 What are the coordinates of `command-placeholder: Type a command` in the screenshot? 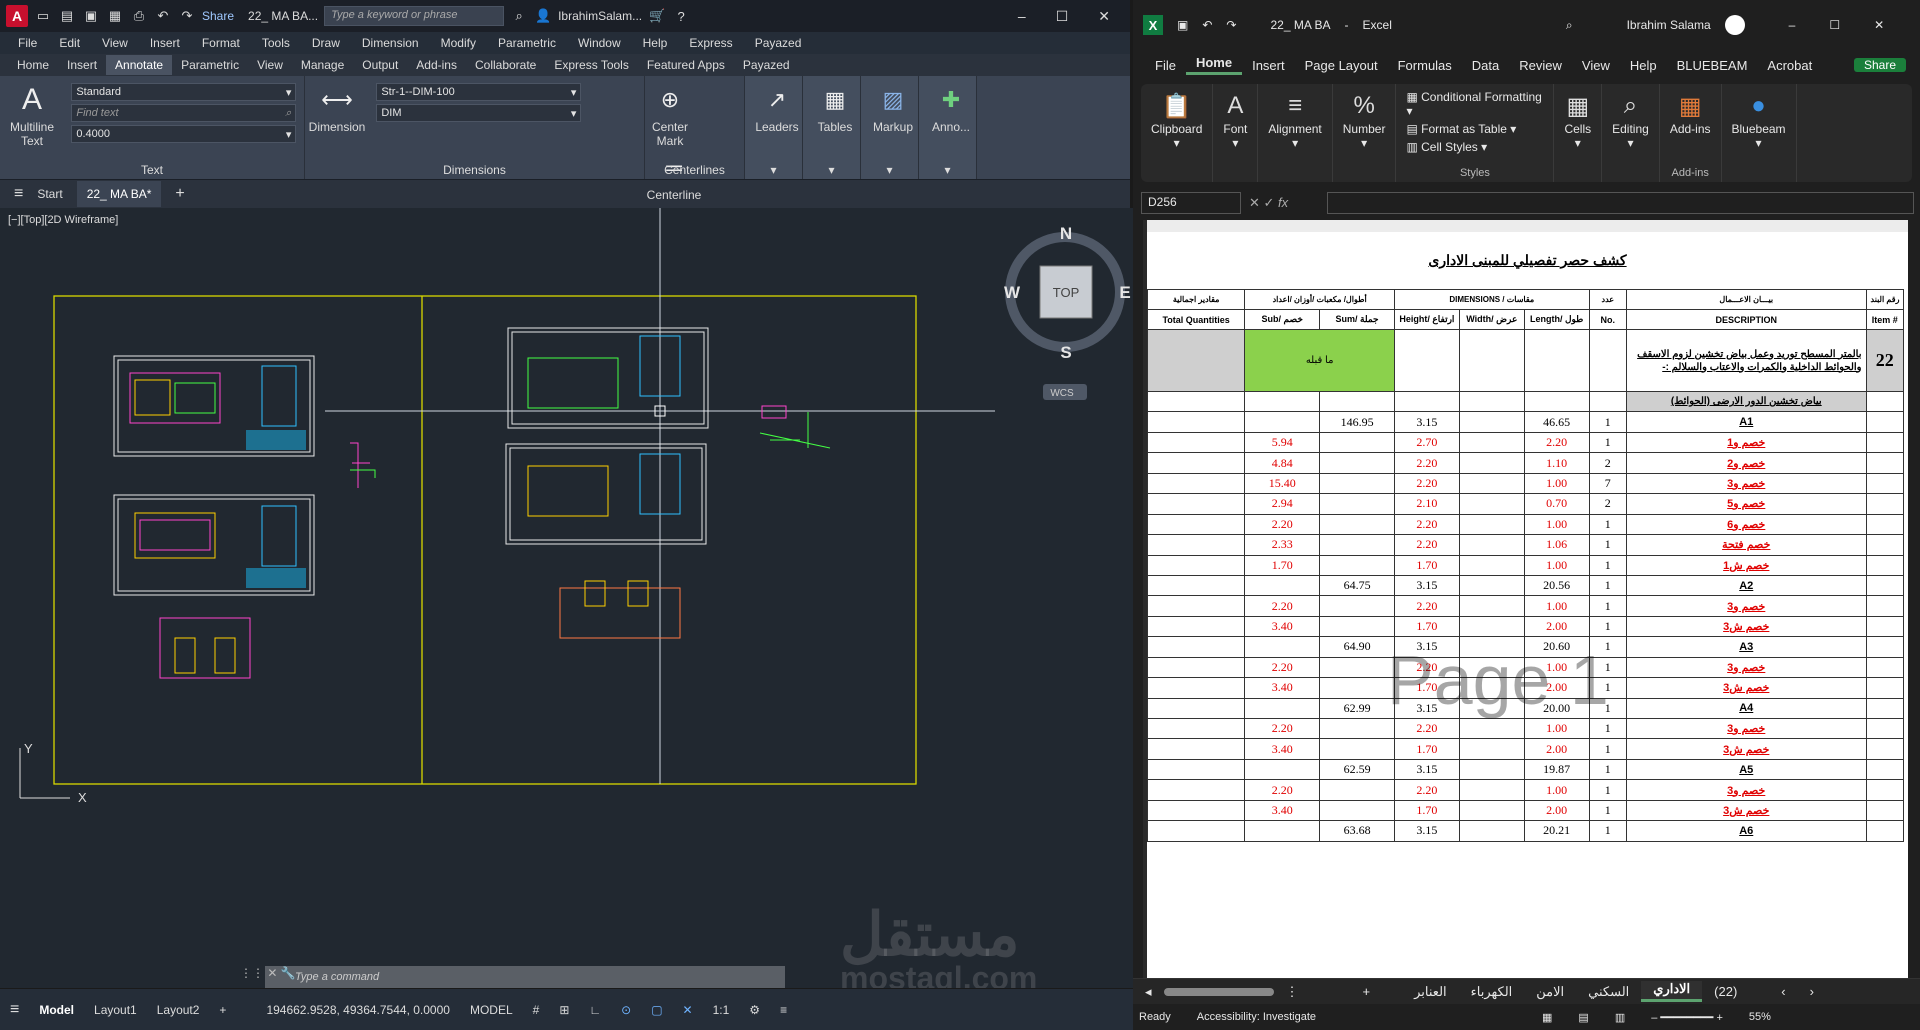 It's located at (337, 977).